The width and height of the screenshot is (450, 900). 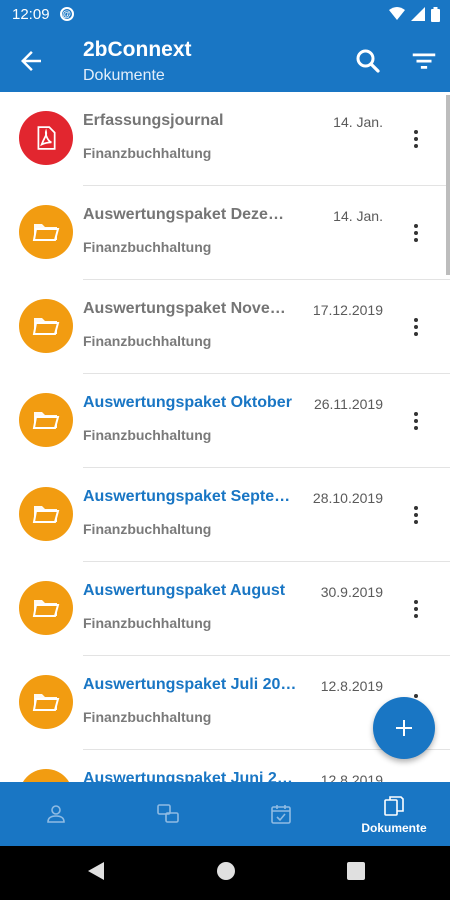 I want to click on nav-item-contacts, so click(x=56, y=814).